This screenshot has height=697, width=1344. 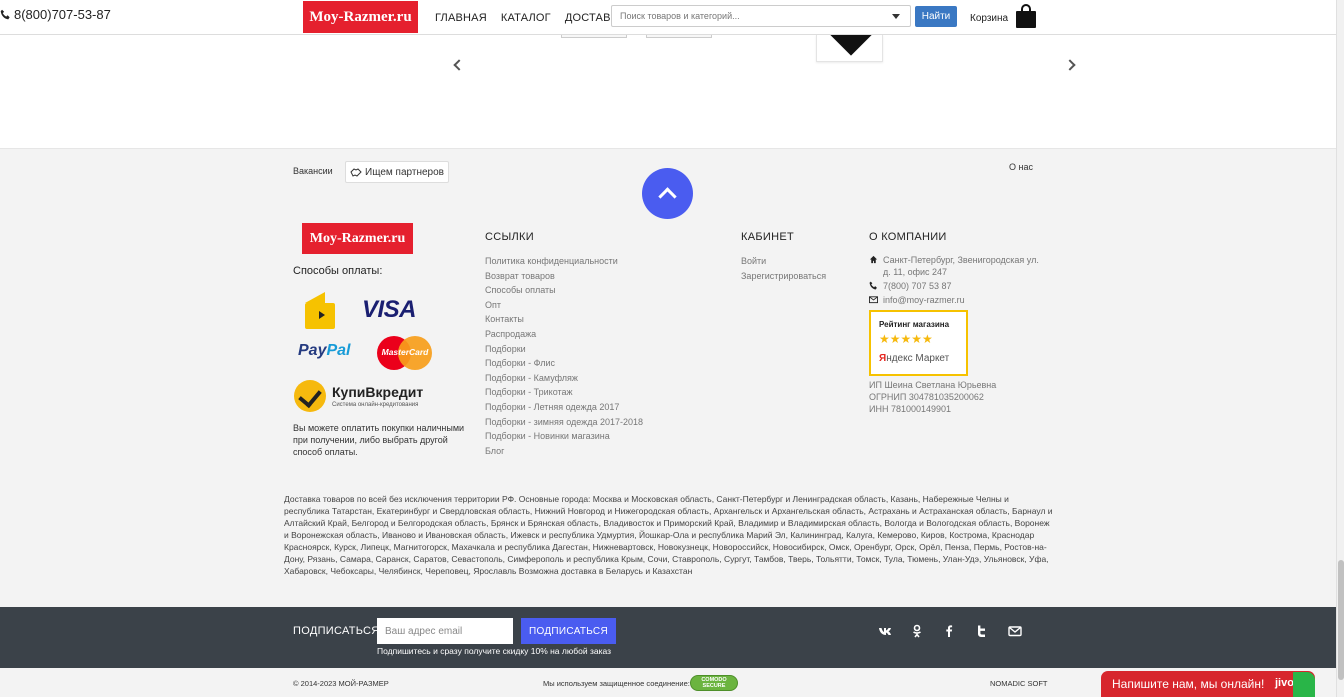 I want to click on header-phone: 8(800)707-53-87, so click(x=55, y=14).